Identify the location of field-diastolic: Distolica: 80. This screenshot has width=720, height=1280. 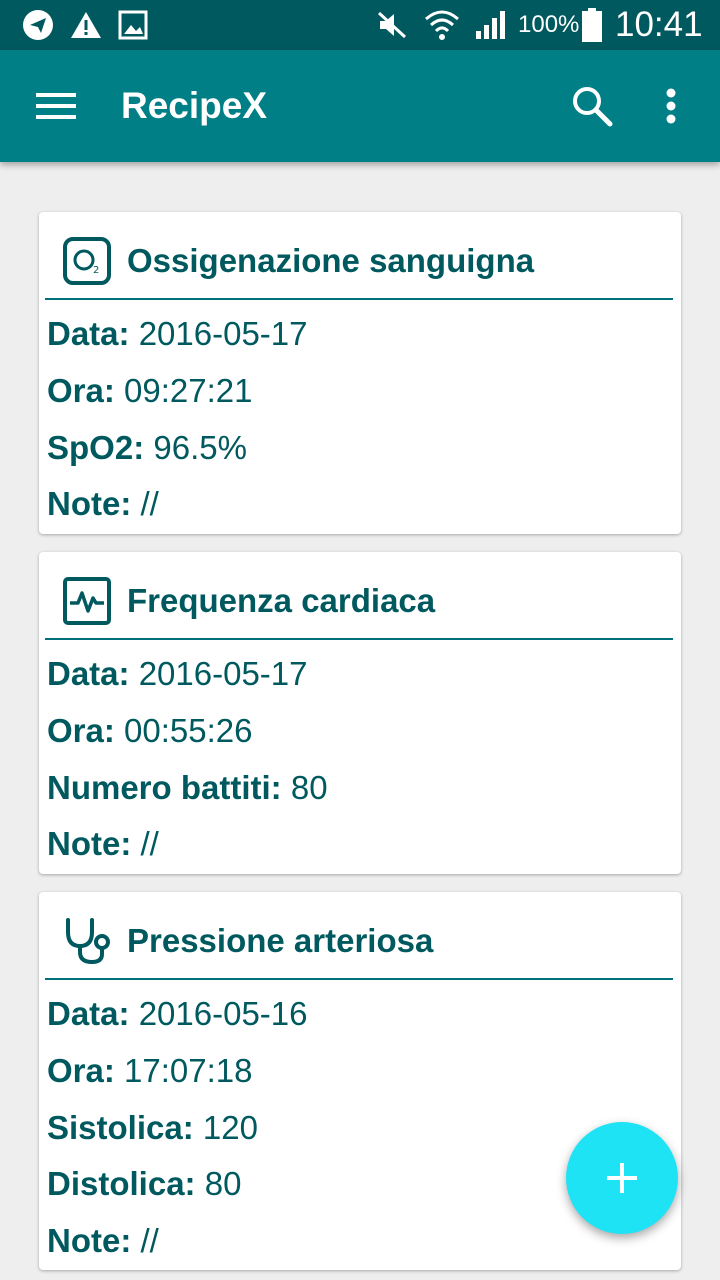
(144, 1184).